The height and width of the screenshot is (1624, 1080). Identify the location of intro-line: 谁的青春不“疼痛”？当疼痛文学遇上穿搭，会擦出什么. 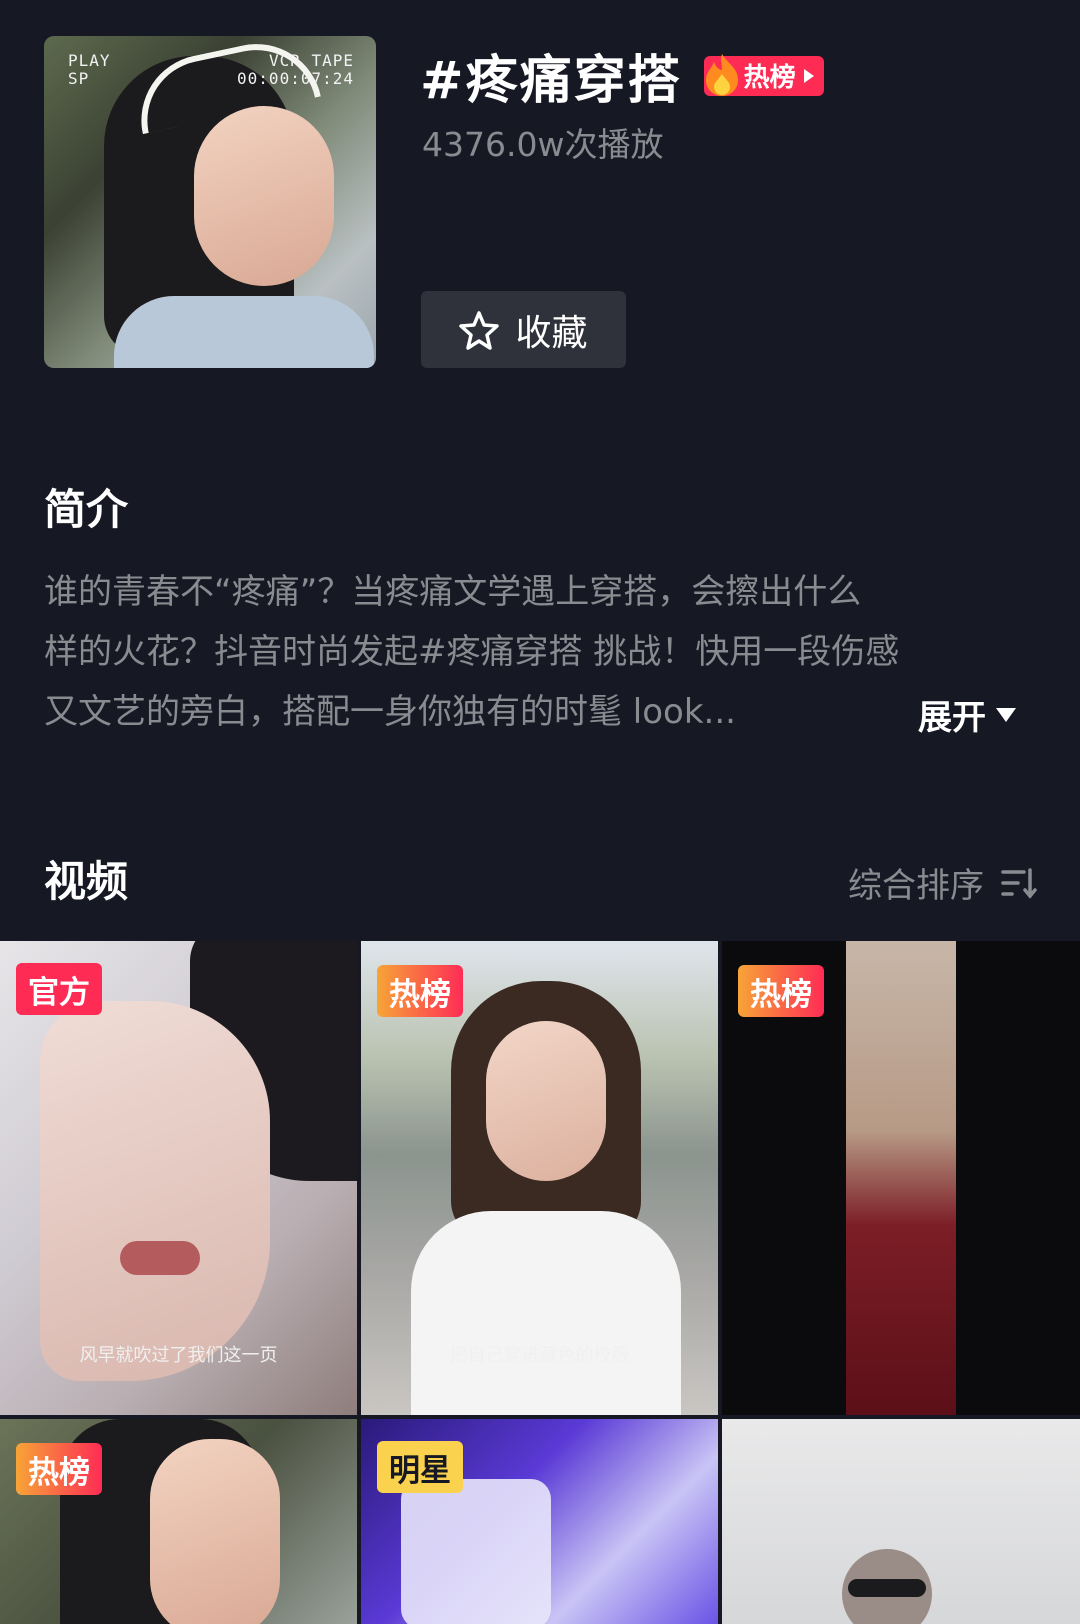
(453, 592).